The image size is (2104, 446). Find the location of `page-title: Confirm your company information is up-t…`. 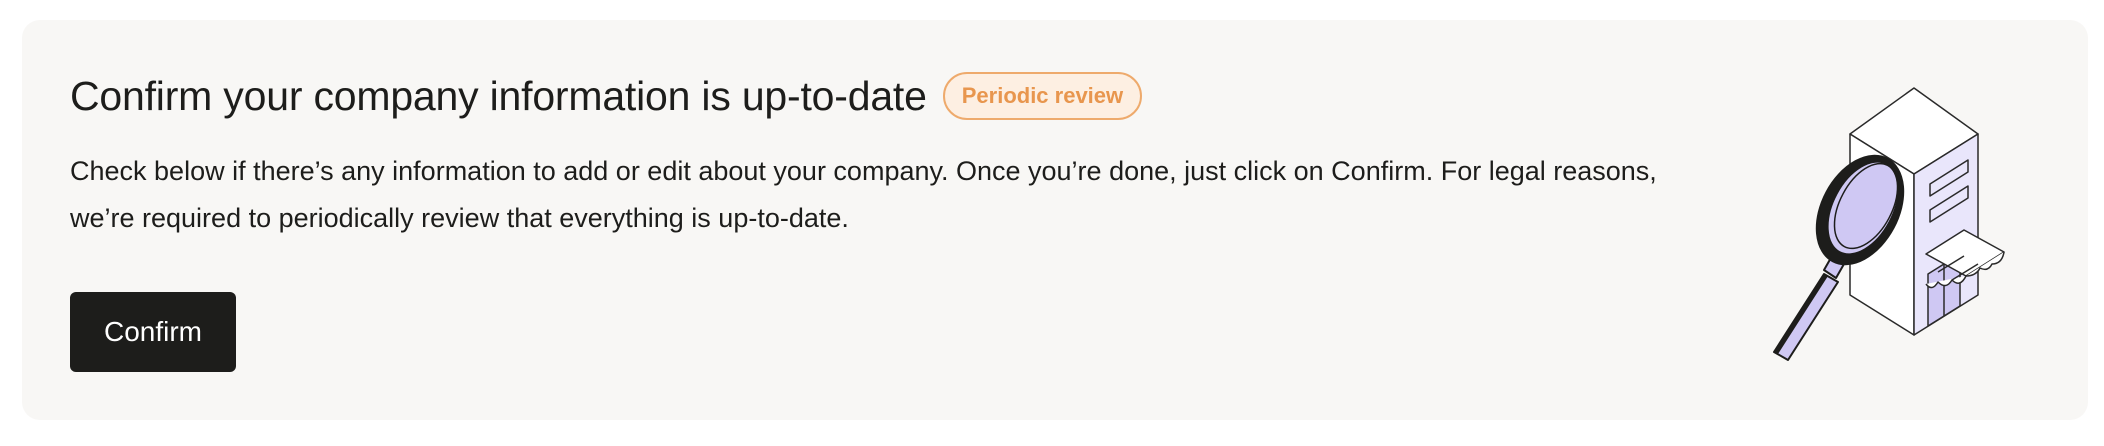

page-title: Confirm your company information is up-t… is located at coordinates (498, 95).